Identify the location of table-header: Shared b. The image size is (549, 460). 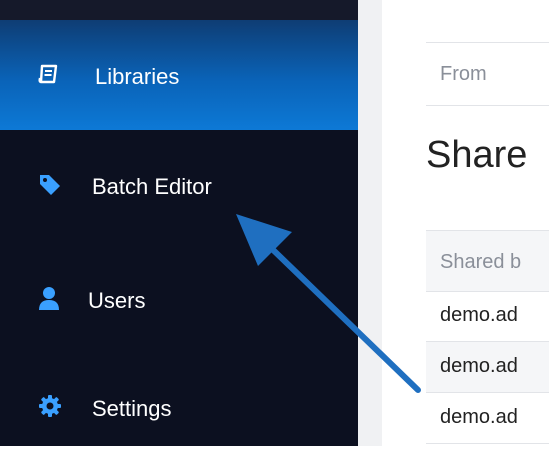
(487, 261).